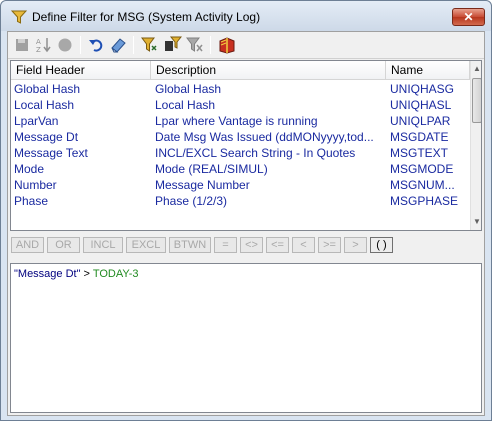  Describe the element at coordinates (47, 89) in the screenshot. I see `cell-field-header: Global Hash` at that location.